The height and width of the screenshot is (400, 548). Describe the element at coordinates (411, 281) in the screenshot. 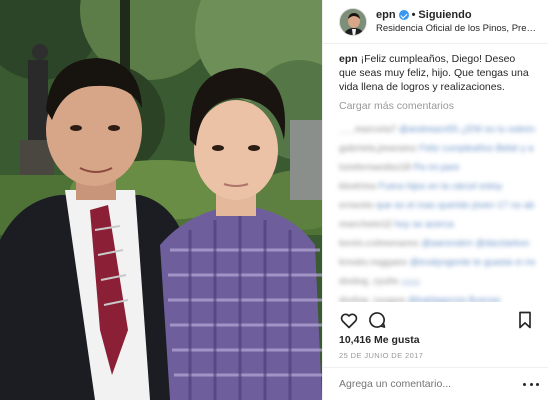

I see `comment-text: ¡¡¡¡¡¡` at that location.